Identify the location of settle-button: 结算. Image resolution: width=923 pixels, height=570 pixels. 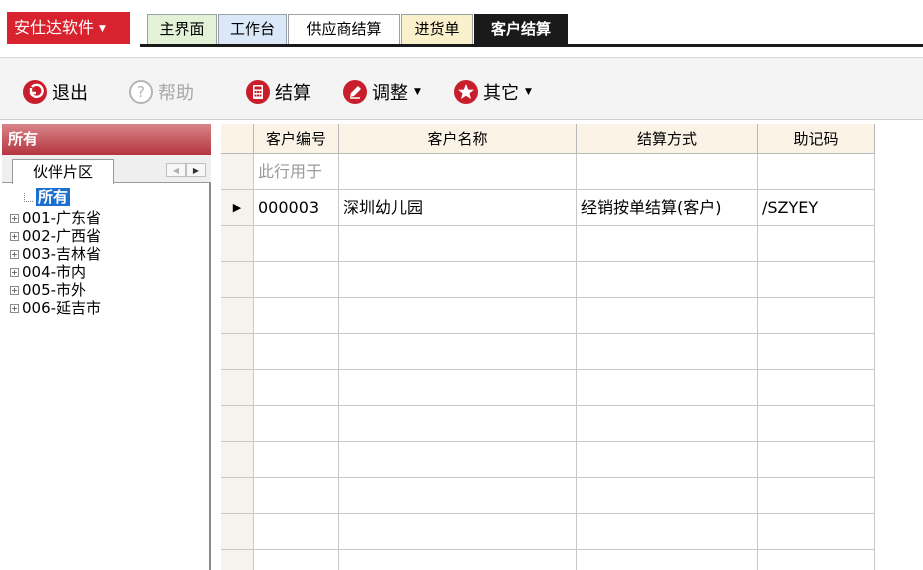
(278, 92).